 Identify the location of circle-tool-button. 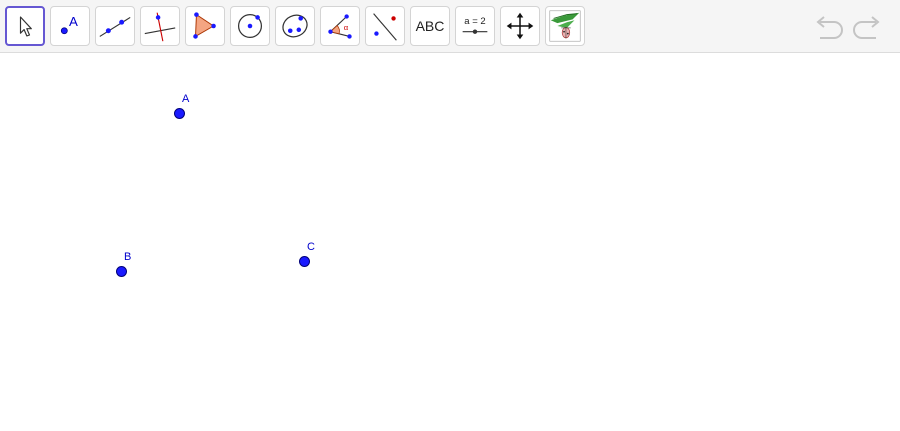
(250, 26).